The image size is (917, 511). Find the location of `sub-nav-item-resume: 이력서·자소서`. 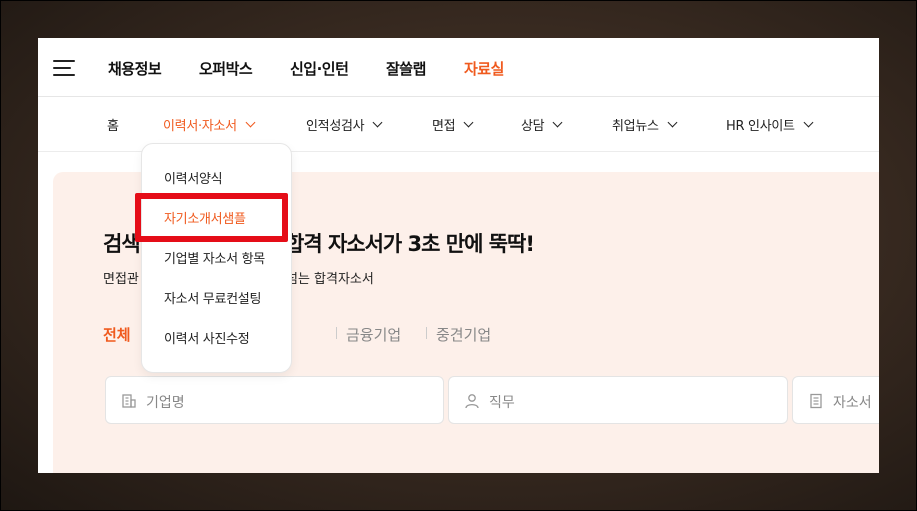

sub-nav-item-resume: 이력서·자소서 is located at coordinates (209, 124).